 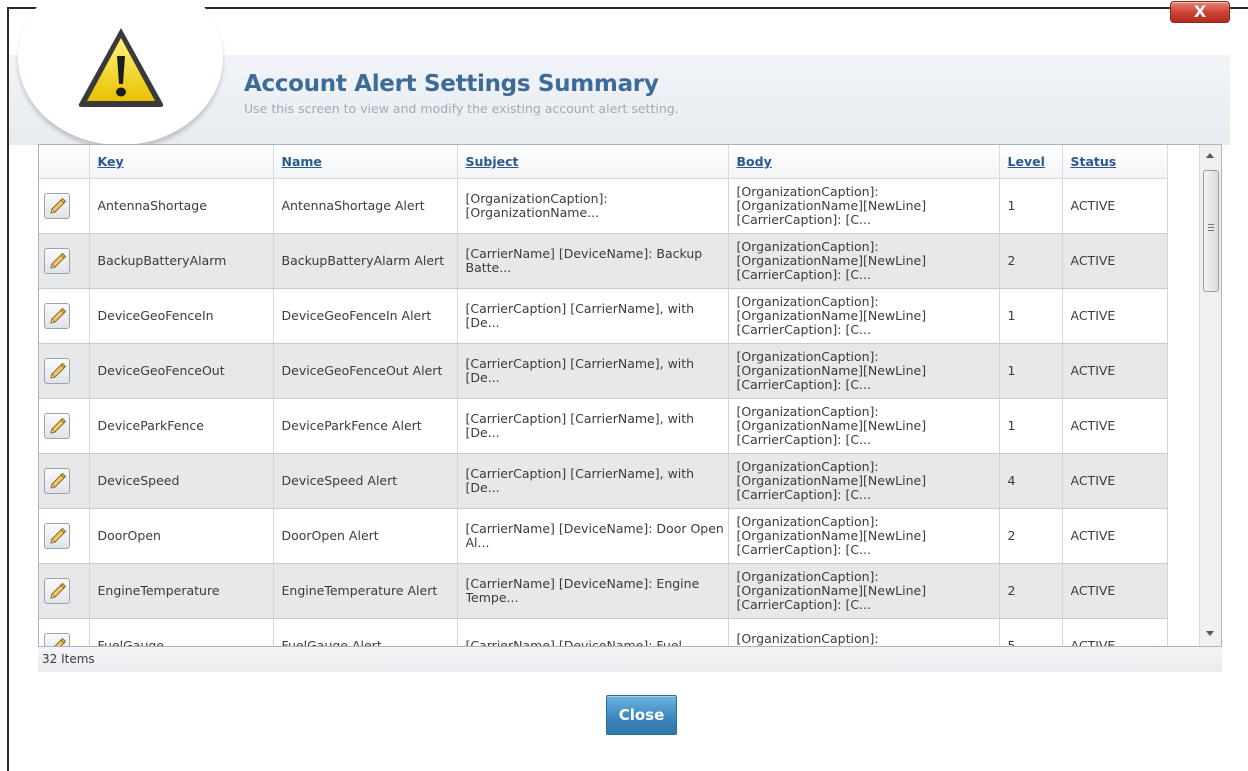 I want to click on close-x-button: X, so click(x=1200, y=12).